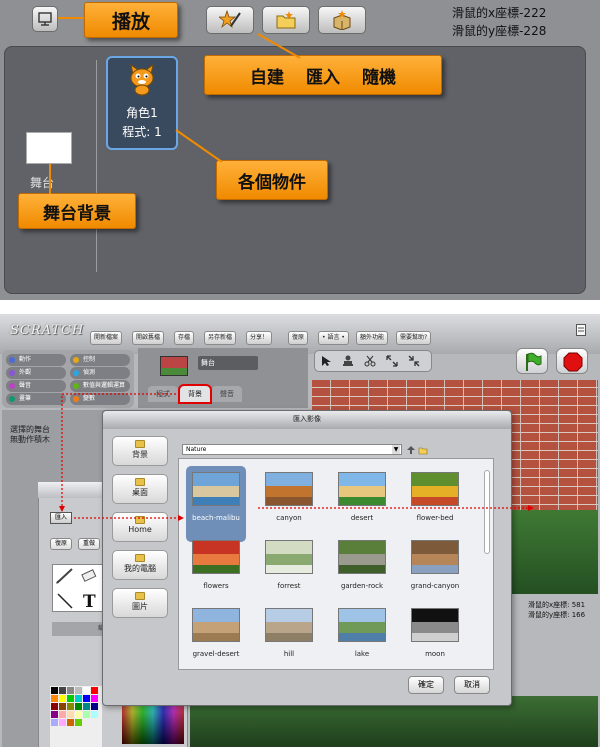 Image resolution: width=600 pixels, height=747 pixels. Describe the element at coordinates (175, 105) in the screenshot. I see `callout-connectors` at that location.